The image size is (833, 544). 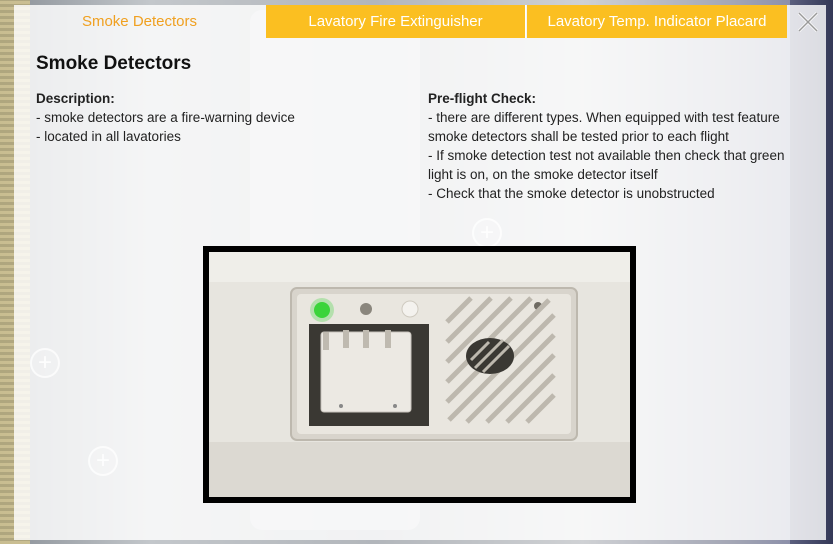 What do you see at coordinates (396, 21) in the screenshot?
I see `tab-lavatory-fire-extinguisher: Lavatory Fire Extinguisher` at bounding box center [396, 21].